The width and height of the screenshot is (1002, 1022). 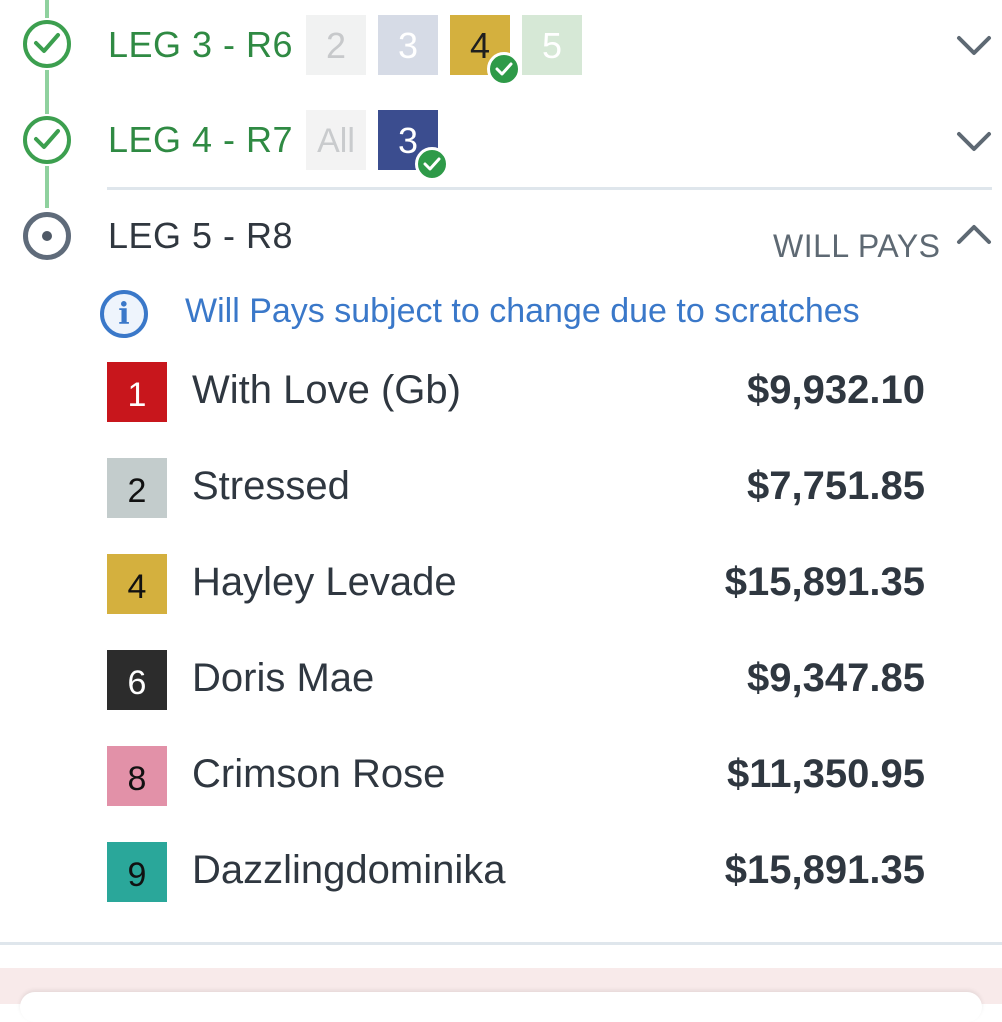 I want to click on runner-name: Dazzlingdominika, so click(x=349, y=870).